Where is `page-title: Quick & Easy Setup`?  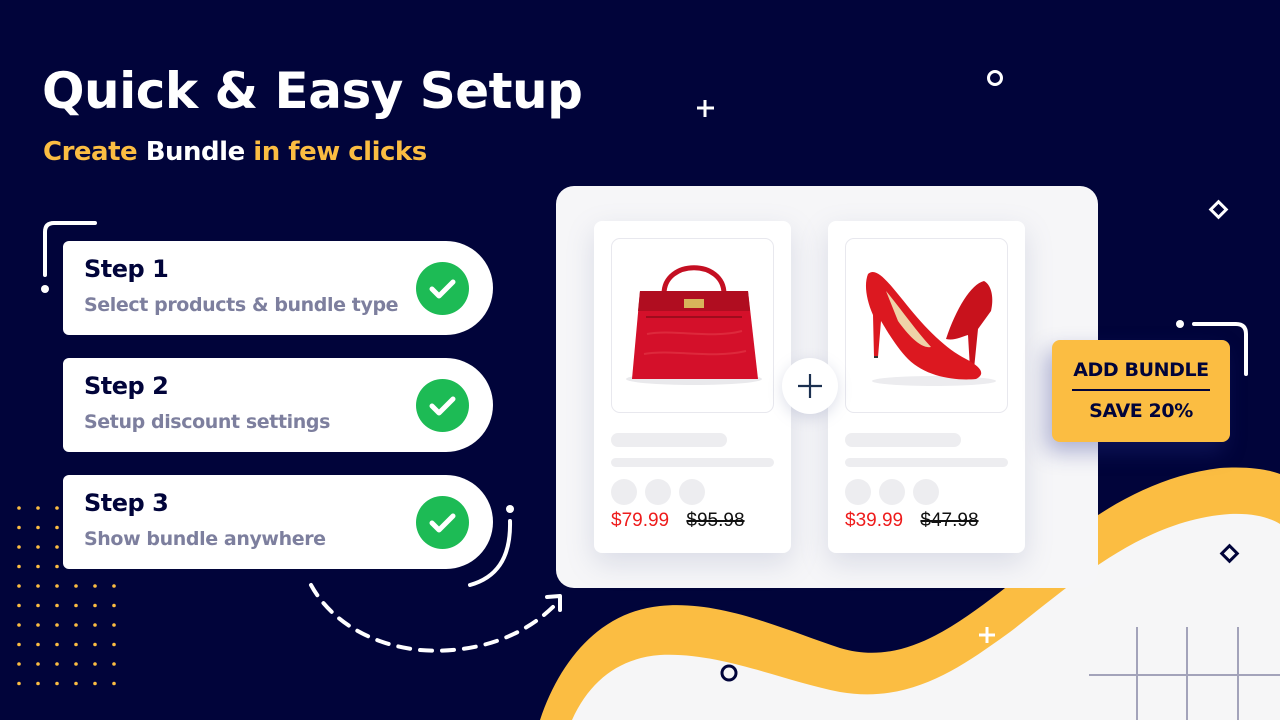
page-title: Quick & Easy Setup is located at coordinates (312, 91).